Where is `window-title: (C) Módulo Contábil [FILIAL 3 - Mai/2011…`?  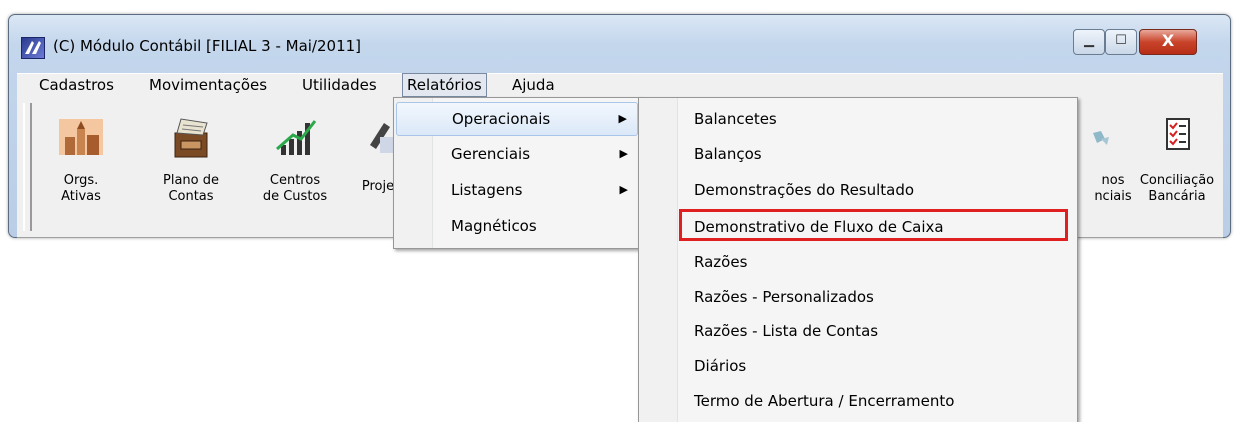 window-title: (C) Módulo Contábil [FILIAL 3 - Mai/2011… is located at coordinates (207, 46).